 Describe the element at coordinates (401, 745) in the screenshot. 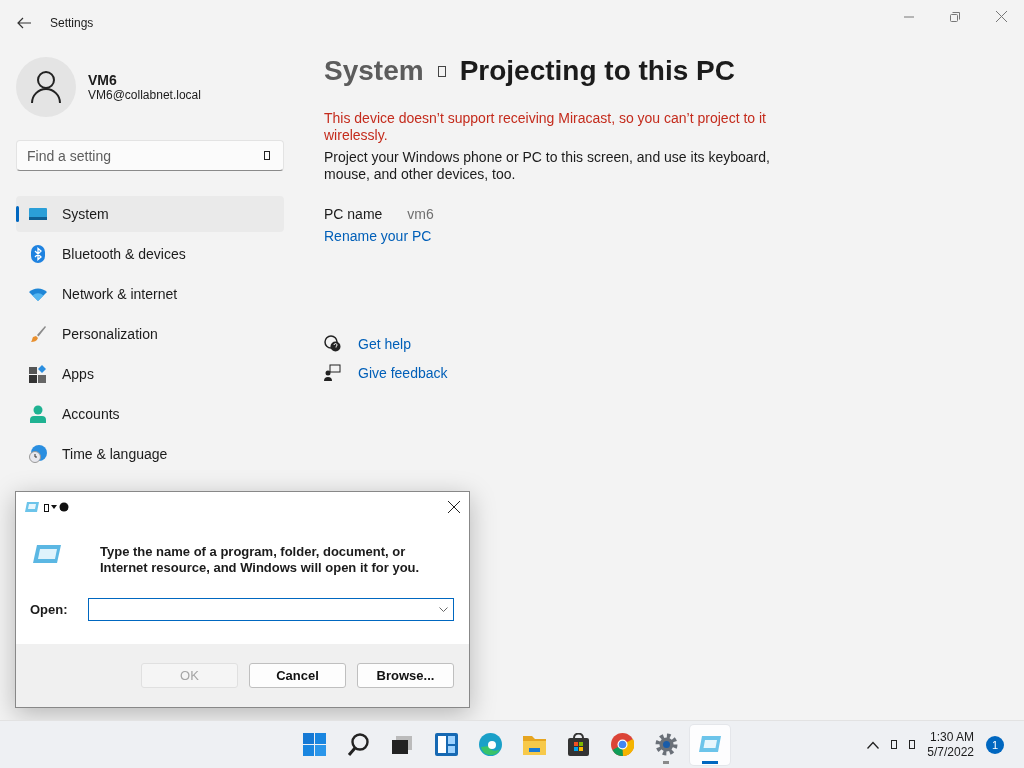

I see `task-view-icon` at that location.